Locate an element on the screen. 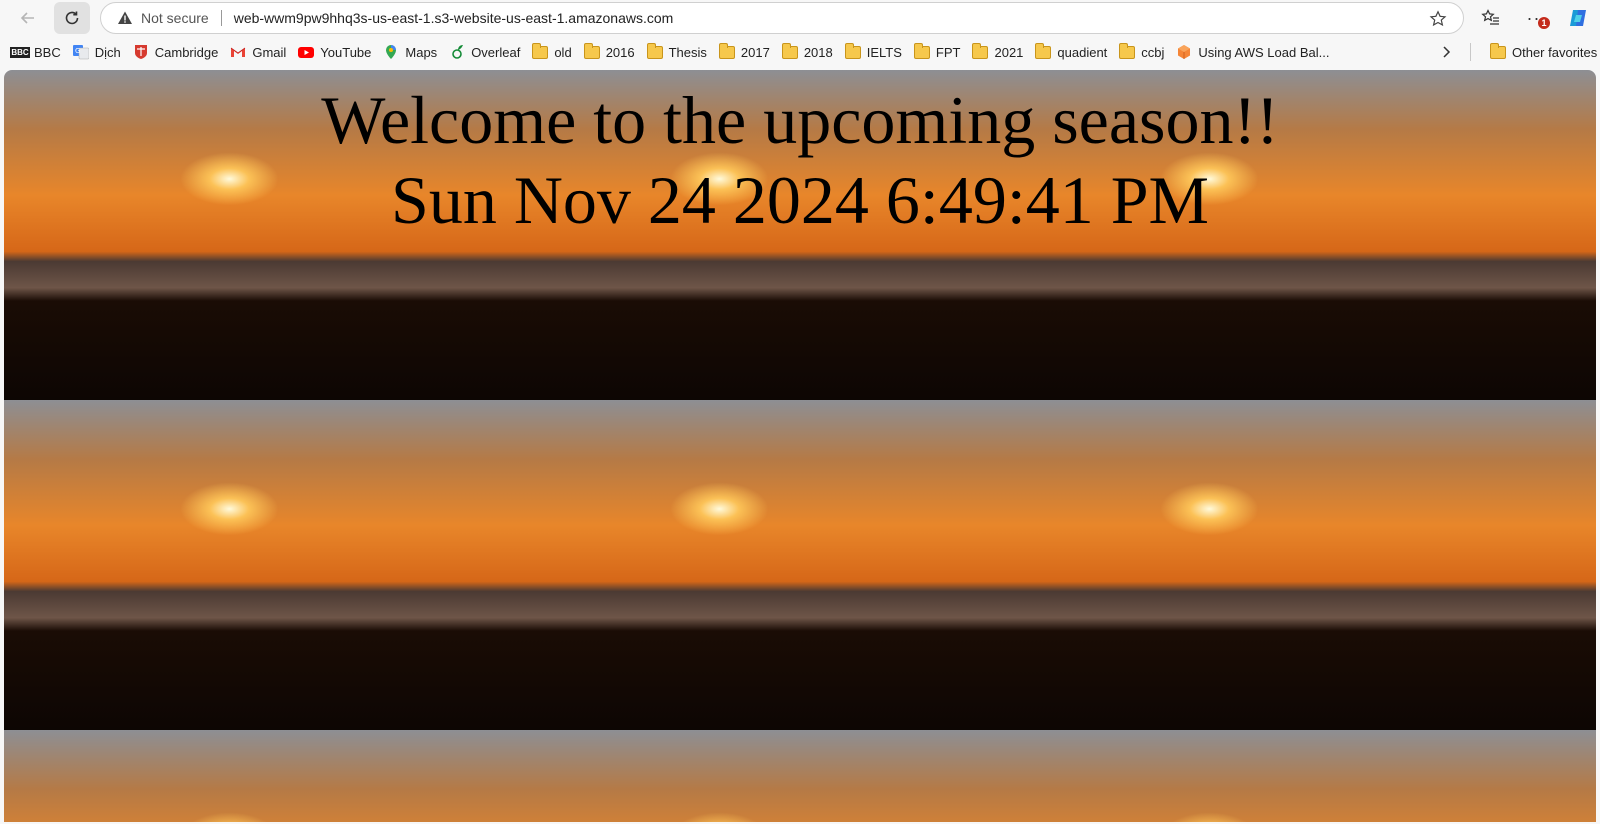 The image size is (1600, 824). other-favorites-folder: Other favorites is located at coordinates (1542, 52).